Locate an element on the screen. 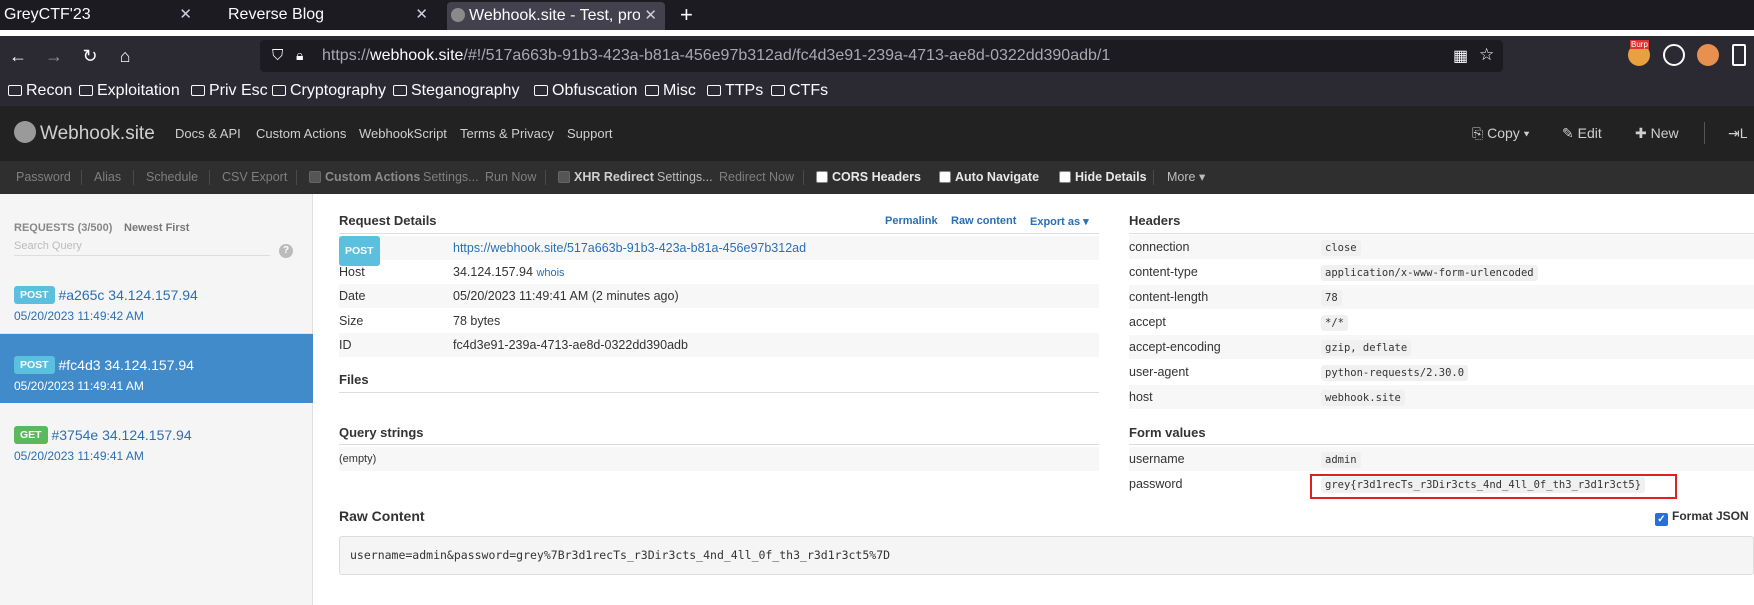 The height and width of the screenshot is (605, 1754). form-value: admin is located at coordinates (1341, 459).